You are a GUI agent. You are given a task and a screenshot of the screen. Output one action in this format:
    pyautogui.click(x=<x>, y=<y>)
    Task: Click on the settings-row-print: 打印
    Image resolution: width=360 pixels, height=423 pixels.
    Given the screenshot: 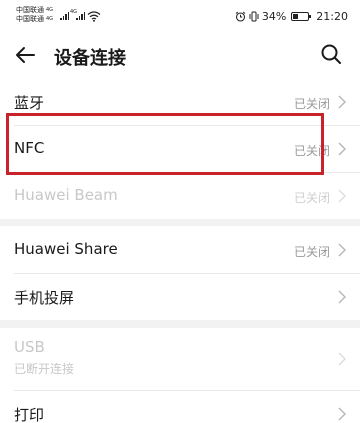 What is the action you would take?
    pyautogui.click(x=180, y=406)
    